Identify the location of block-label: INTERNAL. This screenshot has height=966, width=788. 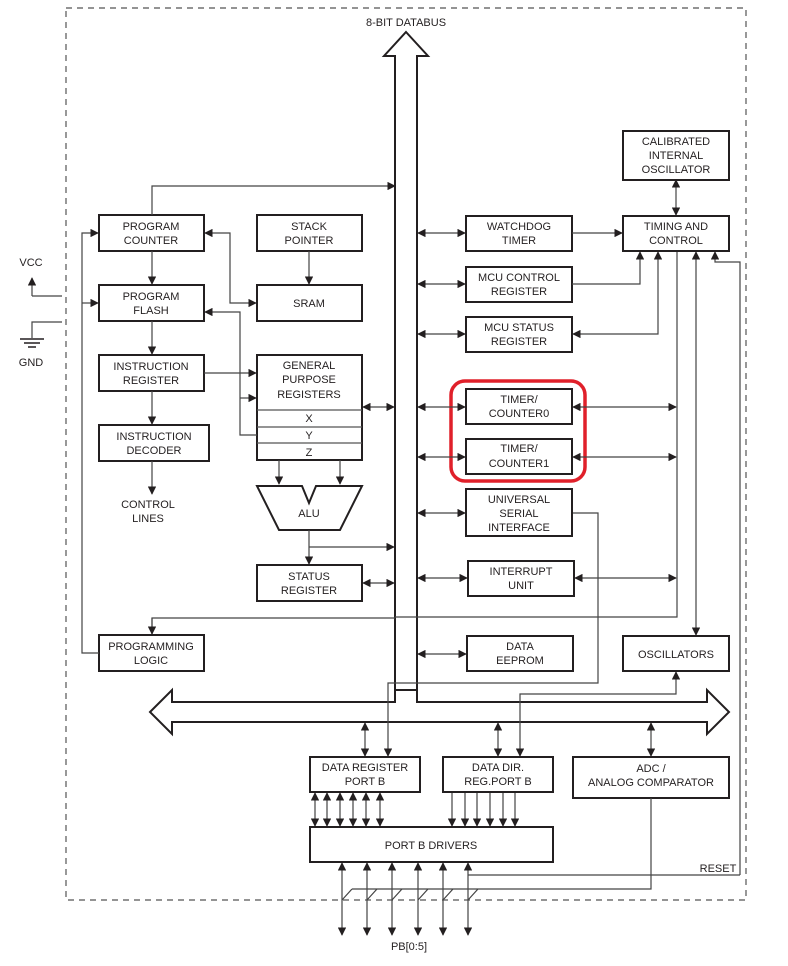
(676, 156).